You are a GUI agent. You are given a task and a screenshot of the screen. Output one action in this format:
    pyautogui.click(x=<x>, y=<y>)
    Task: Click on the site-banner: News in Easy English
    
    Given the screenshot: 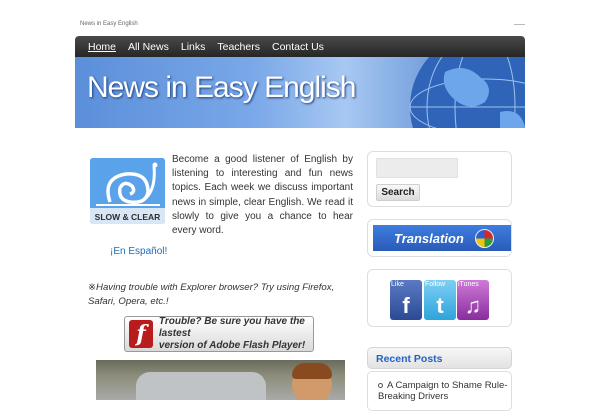 What is the action you would take?
    pyautogui.click(x=300, y=92)
    